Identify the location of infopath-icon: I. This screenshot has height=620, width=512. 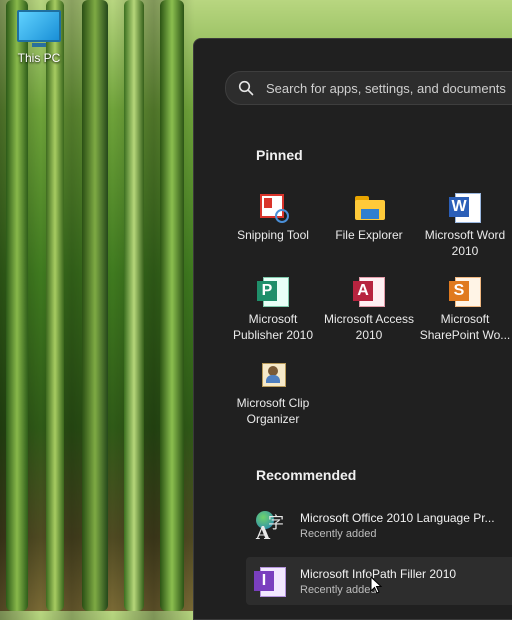
(270, 581).